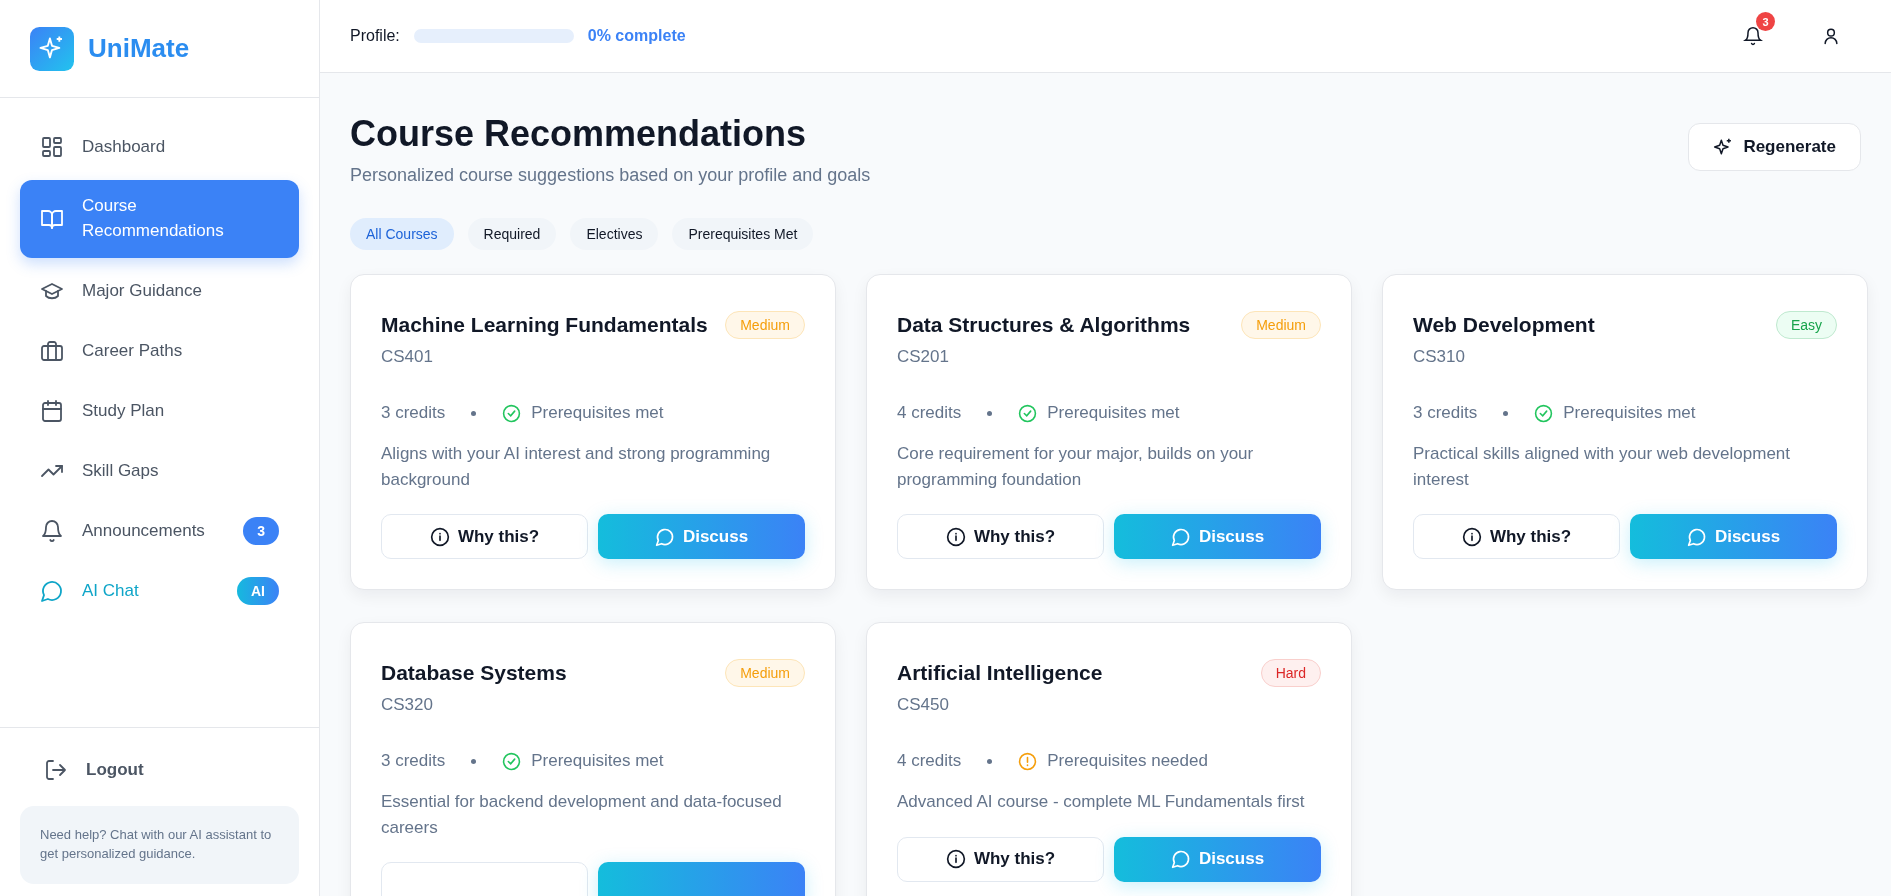 The height and width of the screenshot is (896, 1891). I want to click on course-title: Web Development, so click(1504, 325).